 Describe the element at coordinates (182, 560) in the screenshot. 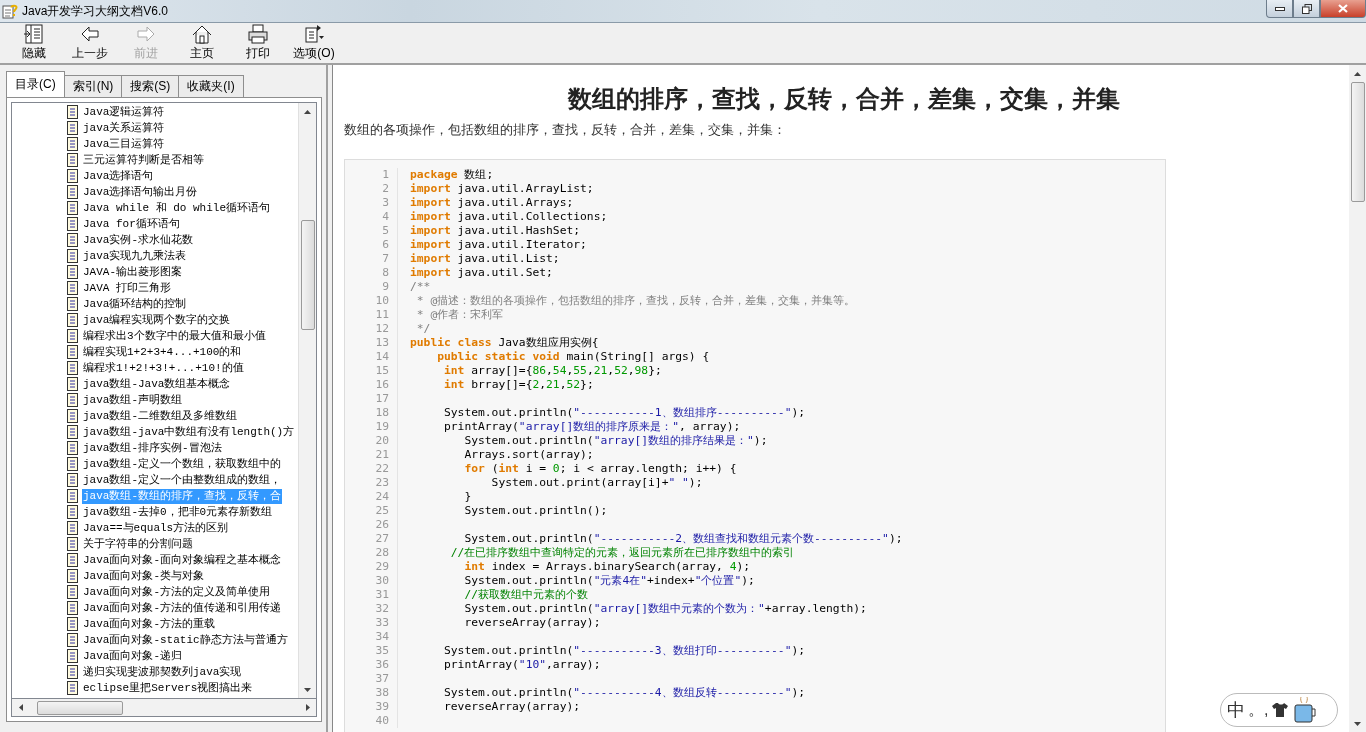

I see `tree-item: Java面向对象-面向对象编程之基本概念` at that location.